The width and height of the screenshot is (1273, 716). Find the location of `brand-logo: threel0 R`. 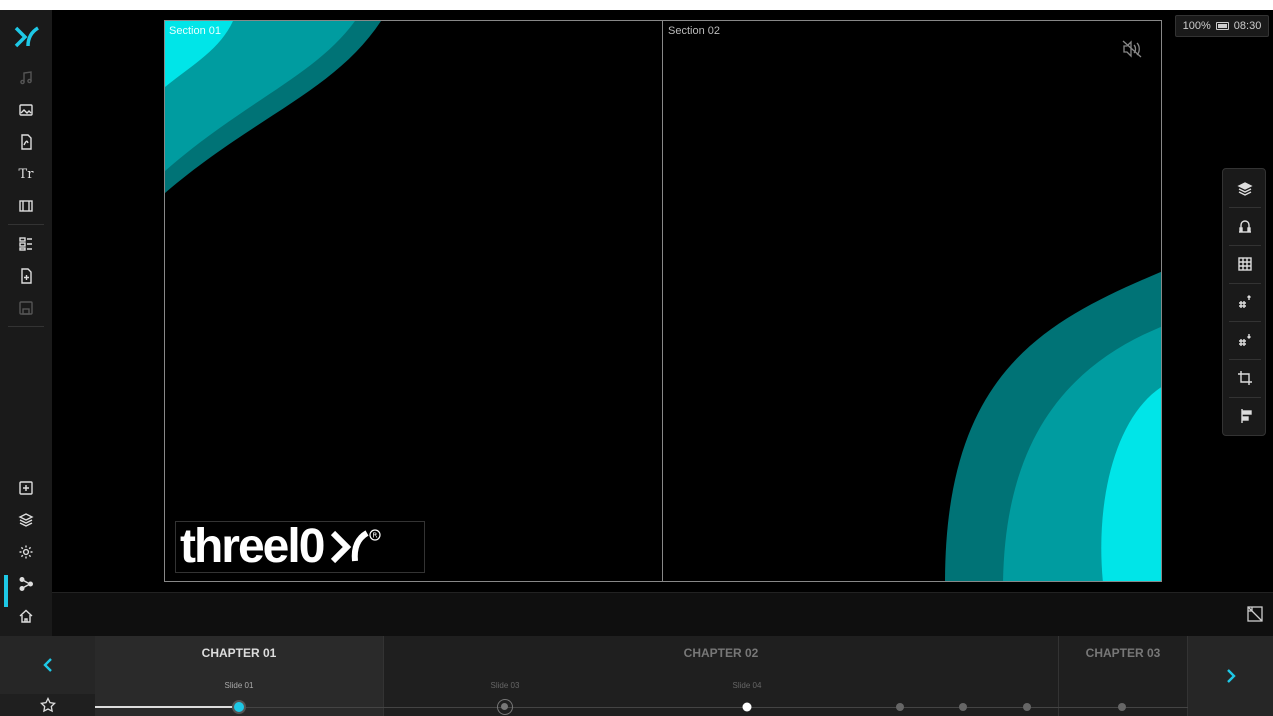

brand-logo: threel0 R is located at coordinates (300, 547).